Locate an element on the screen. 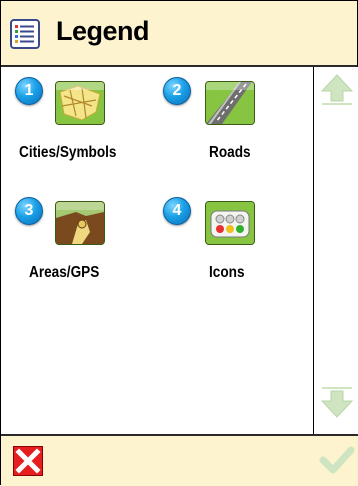 Image resolution: width=358 pixels, height=486 pixels. item-label: Cities/Symbols is located at coordinates (68, 152).